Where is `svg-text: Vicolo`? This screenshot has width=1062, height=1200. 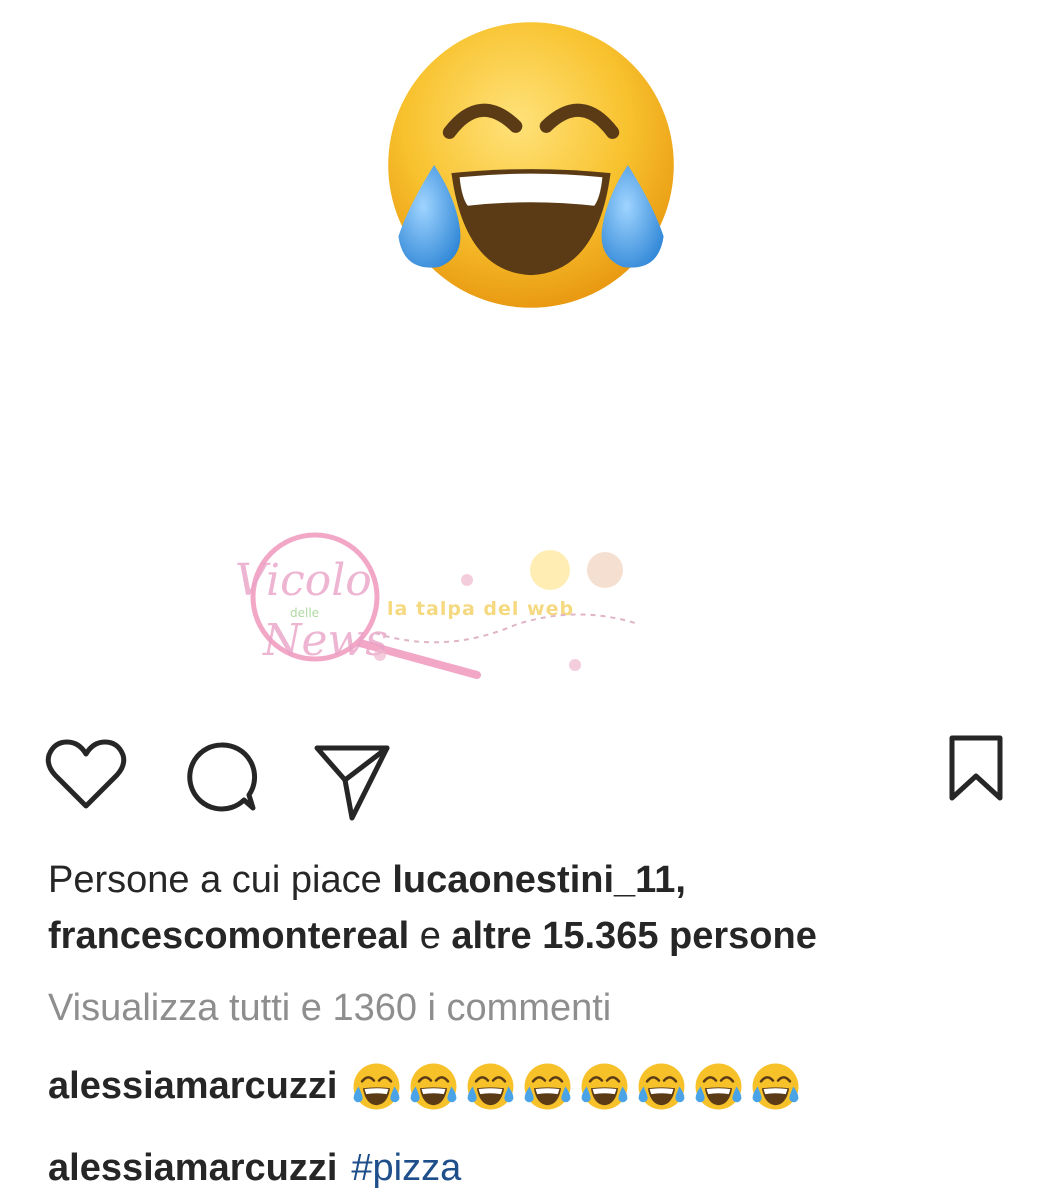
svg-text: Vicolo is located at coordinates (303, 580).